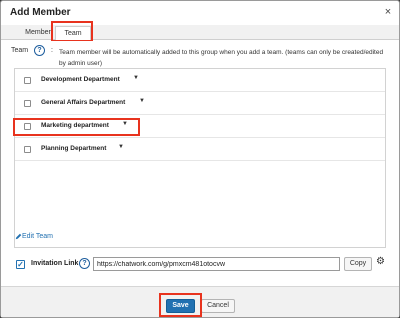 This screenshot has height=318, width=400. Describe the element at coordinates (216, 264) in the screenshot. I see `invitation-link-field` at that location.